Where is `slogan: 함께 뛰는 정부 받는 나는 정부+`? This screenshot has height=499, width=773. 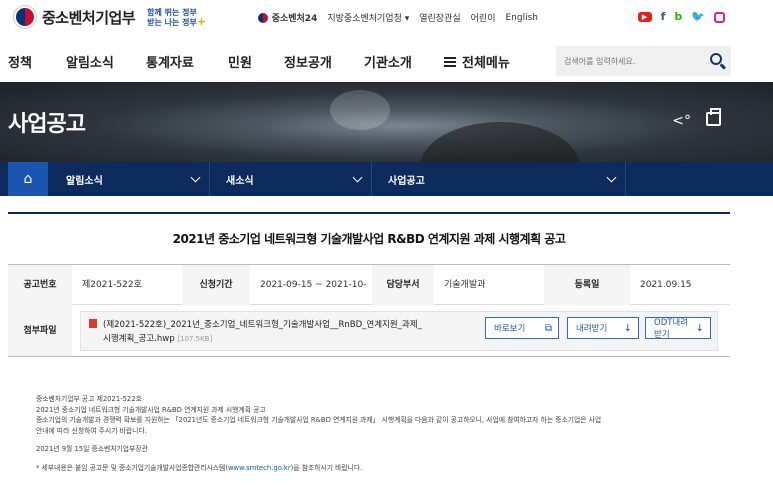
slogan: 함께 뛰는 정부 받는 나는 정부+ is located at coordinates (177, 17).